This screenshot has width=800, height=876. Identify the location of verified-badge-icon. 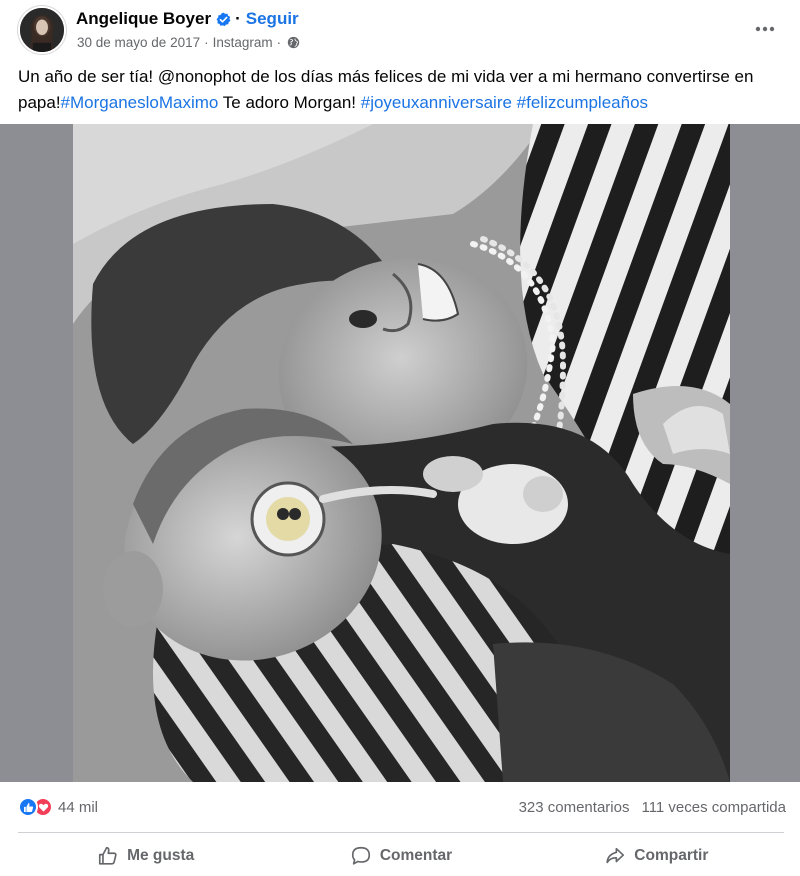
(223, 19).